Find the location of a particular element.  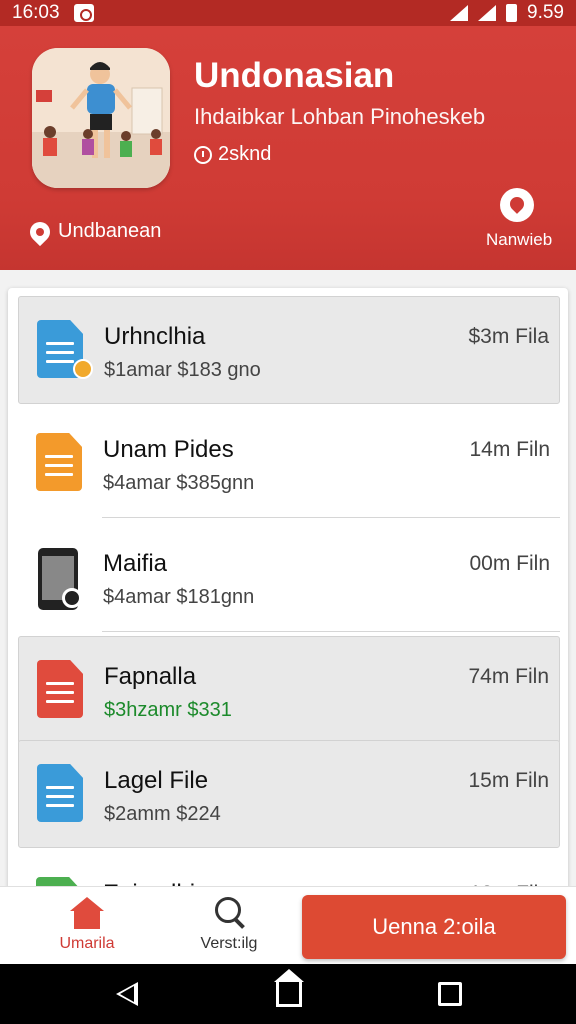

primary-action-button: Uenna 2:oila is located at coordinates (434, 927).